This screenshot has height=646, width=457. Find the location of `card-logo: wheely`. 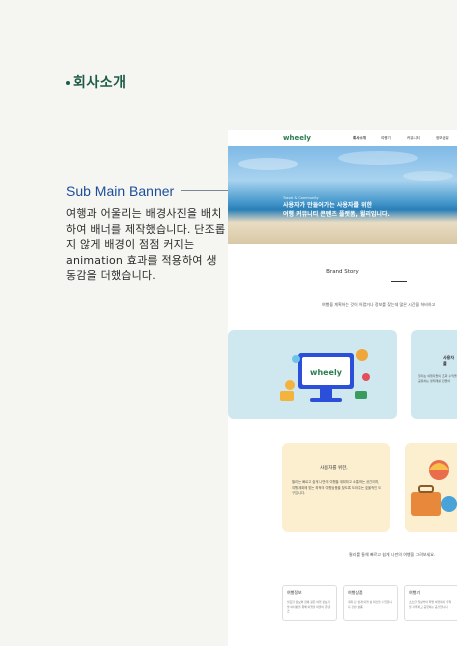

card-logo: wheely is located at coordinates (326, 372).